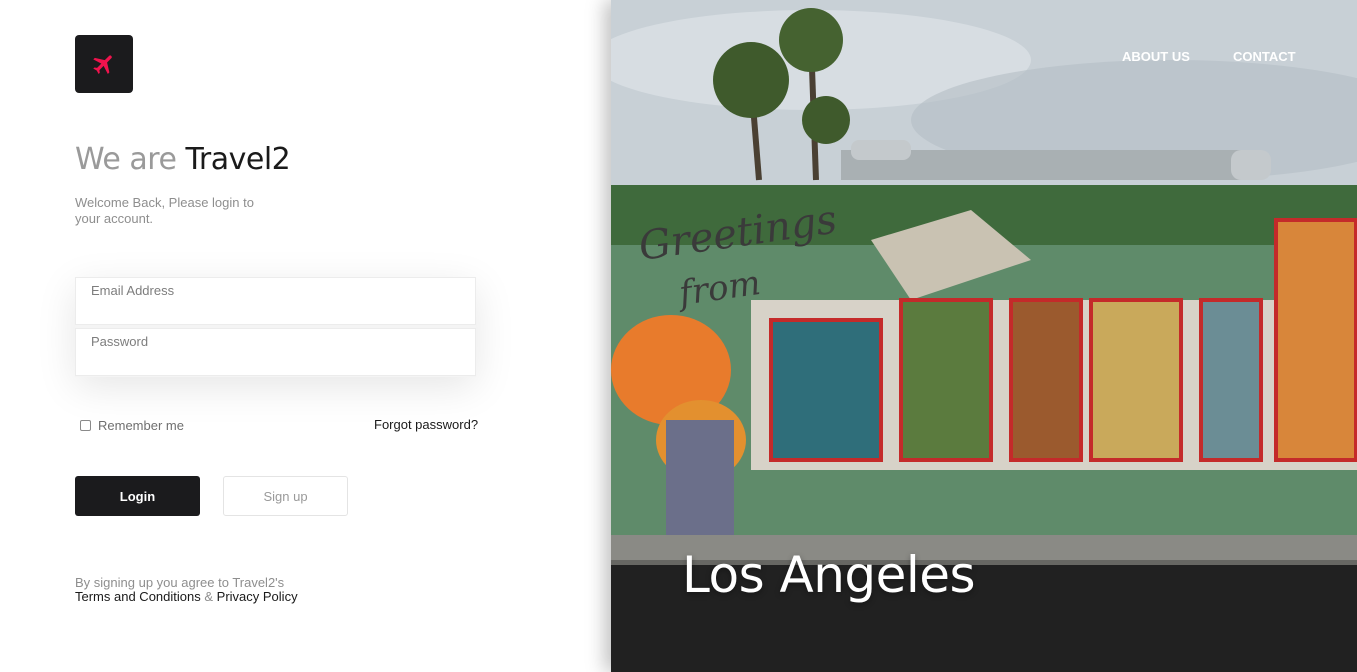 This screenshot has width=1357, height=672. Describe the element at coordinates (275, 352) in the screenshot. I see `password-field: Password` at that location.